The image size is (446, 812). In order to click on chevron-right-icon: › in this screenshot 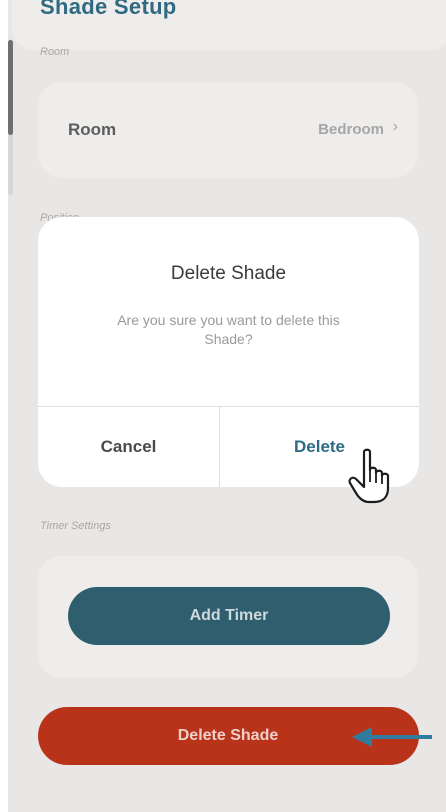, I will do `click(395, 126)`.